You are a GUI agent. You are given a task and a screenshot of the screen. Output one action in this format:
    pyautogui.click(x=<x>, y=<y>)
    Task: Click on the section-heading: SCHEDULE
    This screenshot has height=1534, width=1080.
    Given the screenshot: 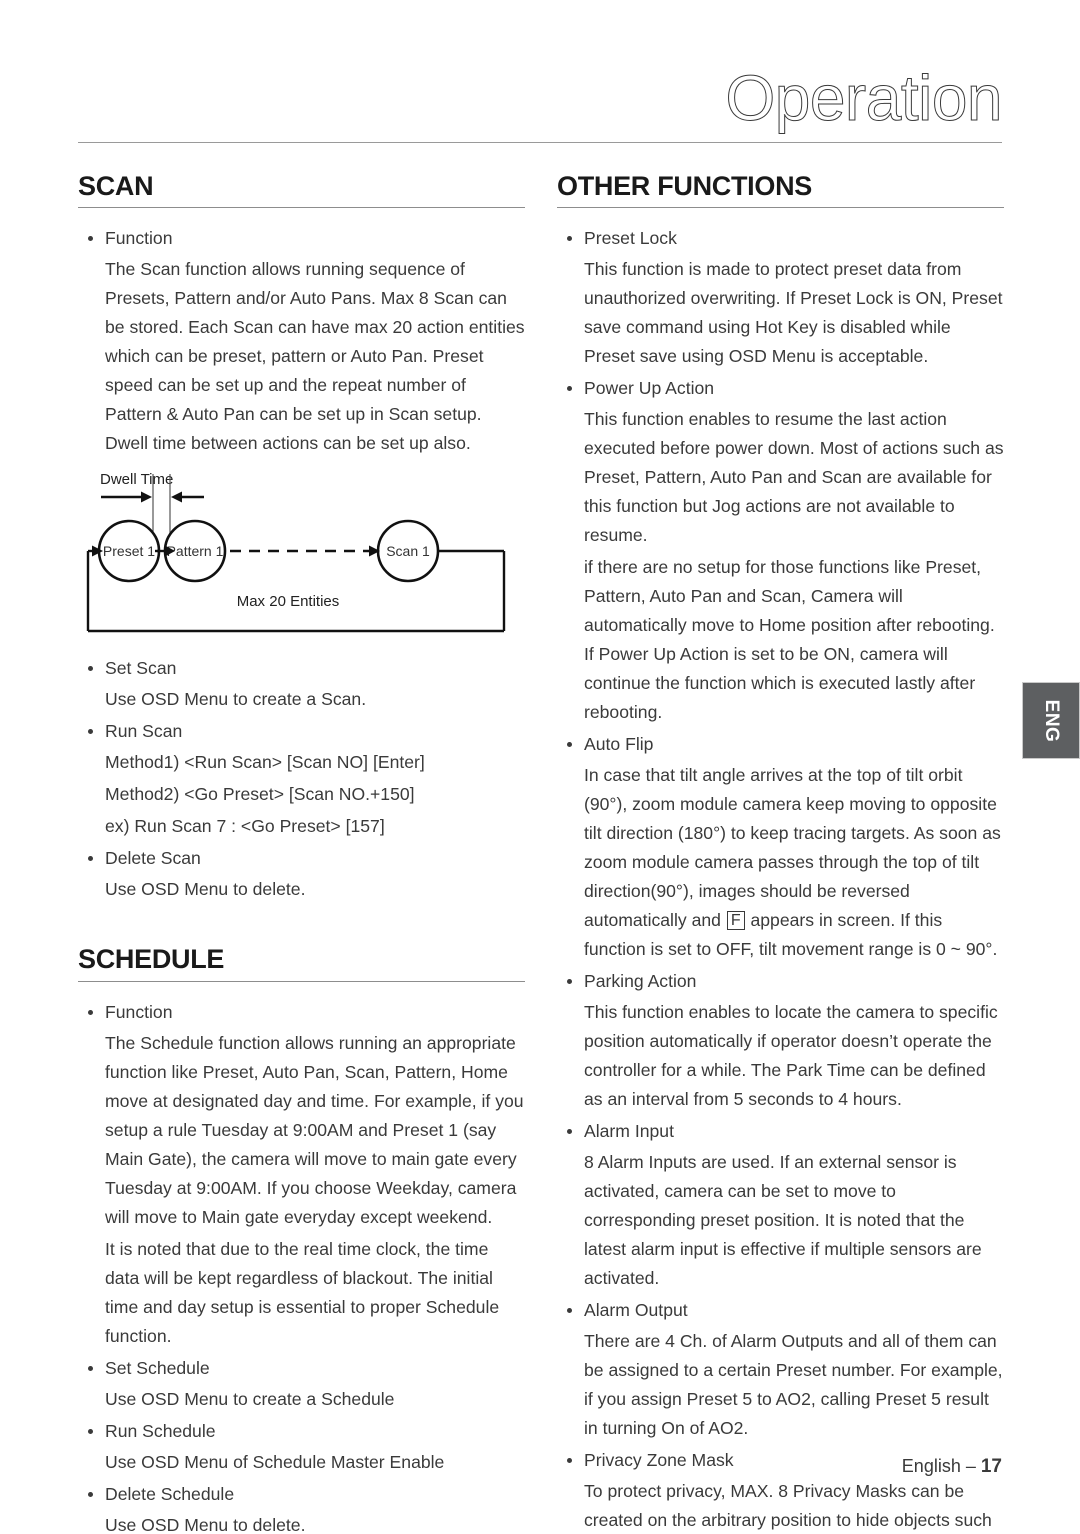 What is the action you would take?
    pyautogui.click(x=151, y=959)
    